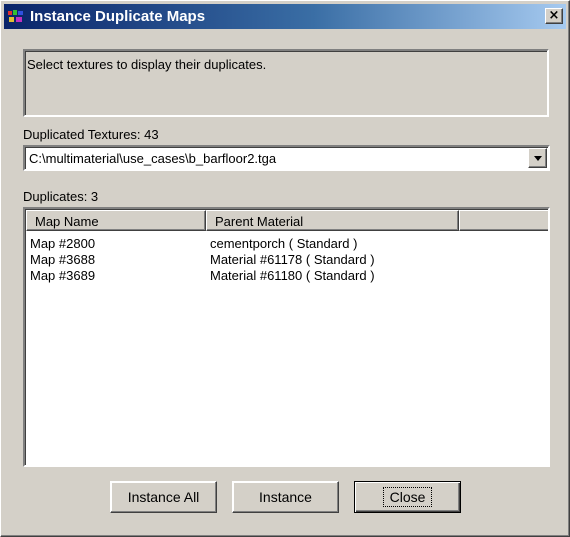  I want to click on map-name-cell: Map #3689, so click(63, 275).